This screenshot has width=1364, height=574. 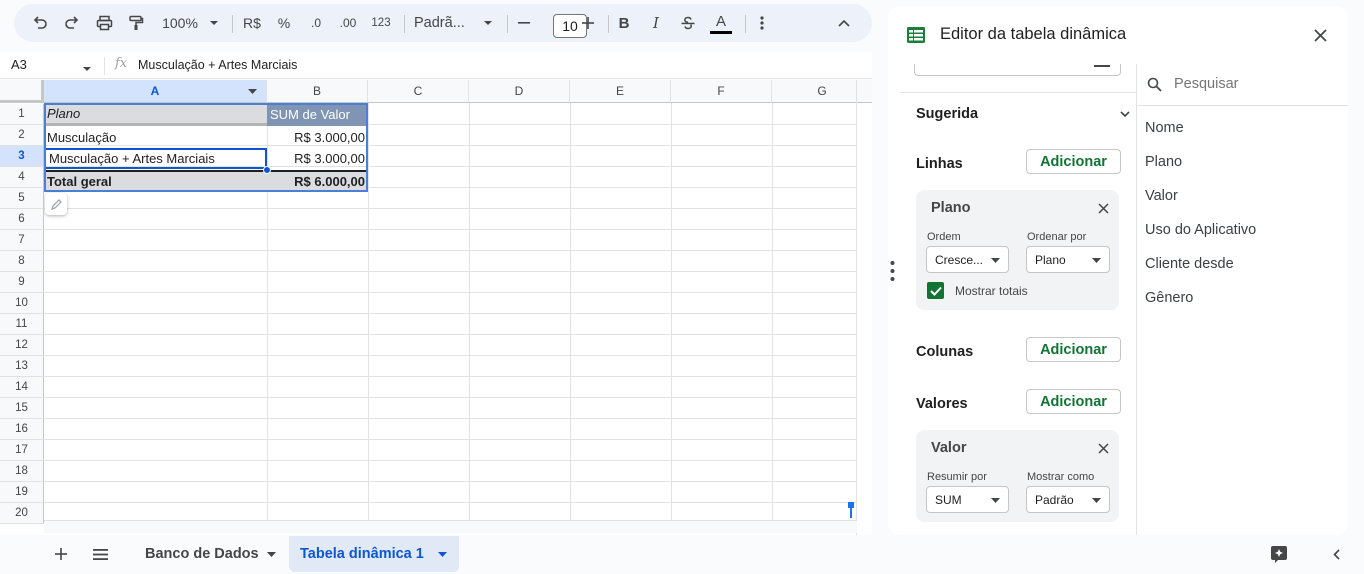 I want to click on field-search-input: Pesquisar, so click(x=1206, y=84).